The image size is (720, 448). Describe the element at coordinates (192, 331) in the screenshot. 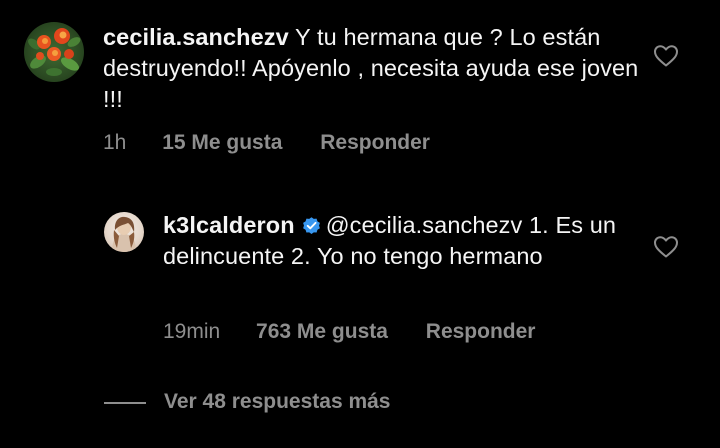

I see `comment-time: 19min` at that location.